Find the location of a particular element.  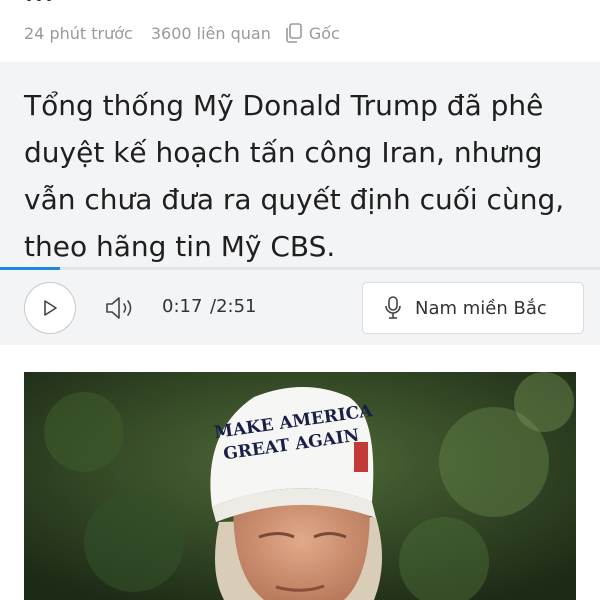

source-label: Gốc is located at coordinates (324, 33).